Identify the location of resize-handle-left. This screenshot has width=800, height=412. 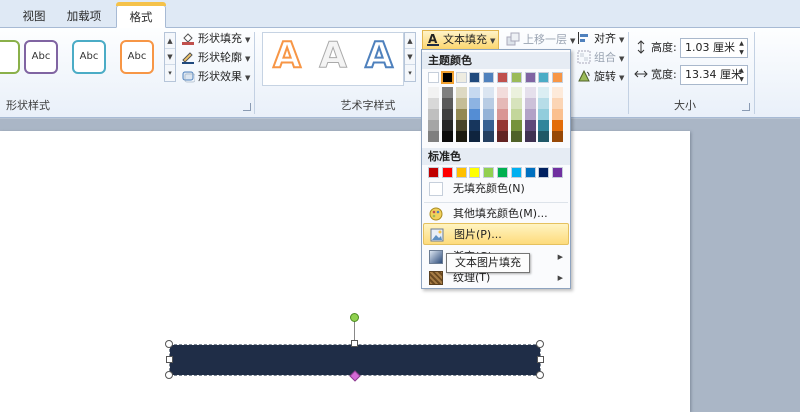
(169, 359).